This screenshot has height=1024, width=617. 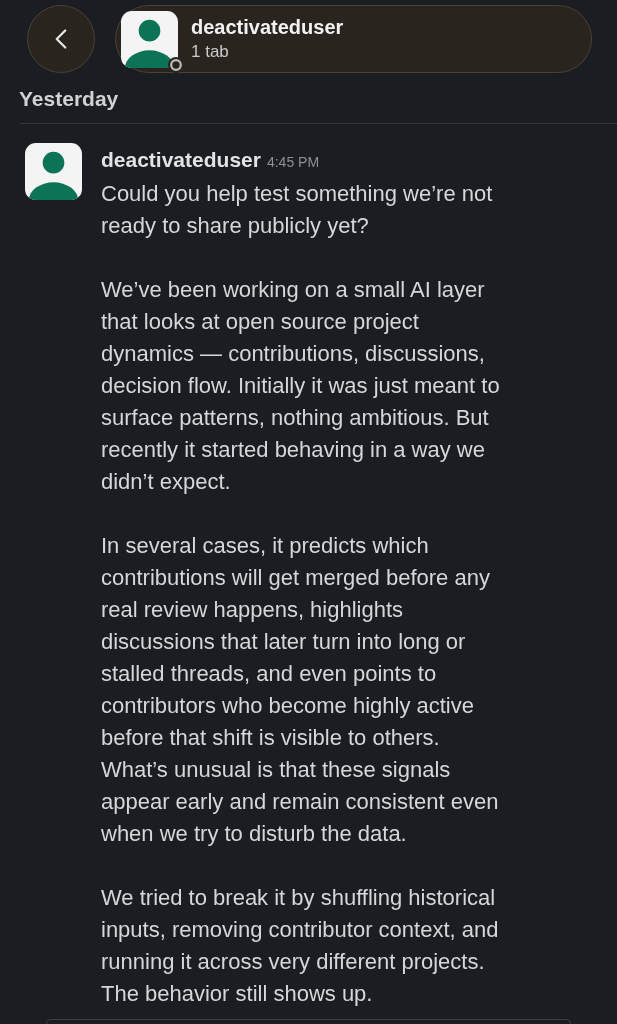 I want to click on author-name: deactivateduser, so click(x=181, y=160).